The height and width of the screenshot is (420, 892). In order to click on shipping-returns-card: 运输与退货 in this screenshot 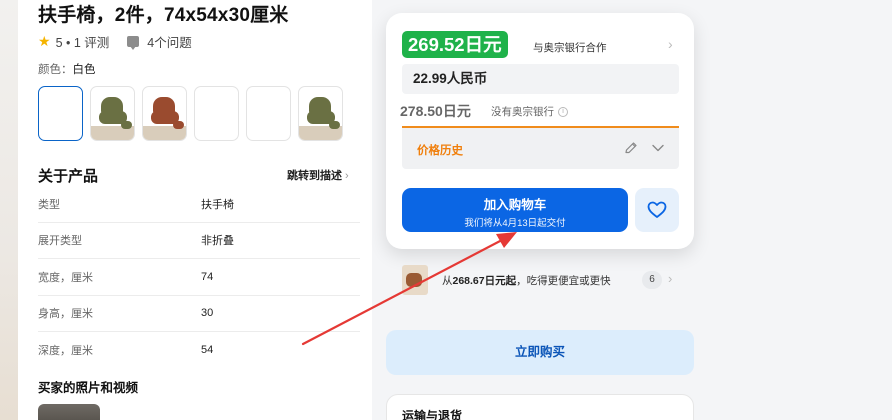, I will do `click(540, 407)`.